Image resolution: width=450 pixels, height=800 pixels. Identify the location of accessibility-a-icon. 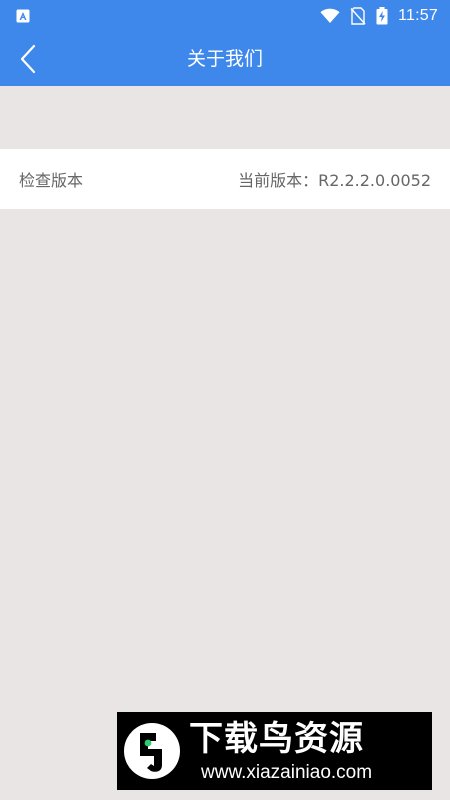
(23, 16).